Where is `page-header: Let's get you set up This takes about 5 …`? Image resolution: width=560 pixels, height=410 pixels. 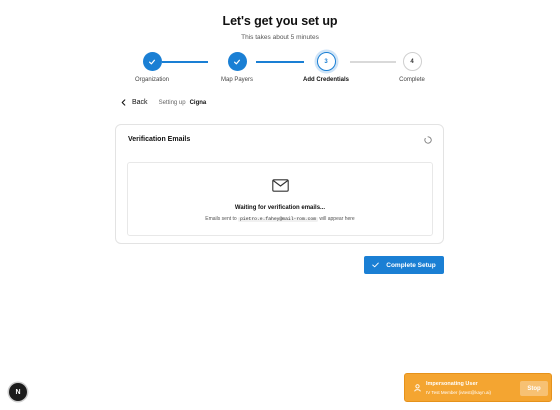
page-header: Let's get you set up This takes about 5 … is located at coordinates (280, 27).